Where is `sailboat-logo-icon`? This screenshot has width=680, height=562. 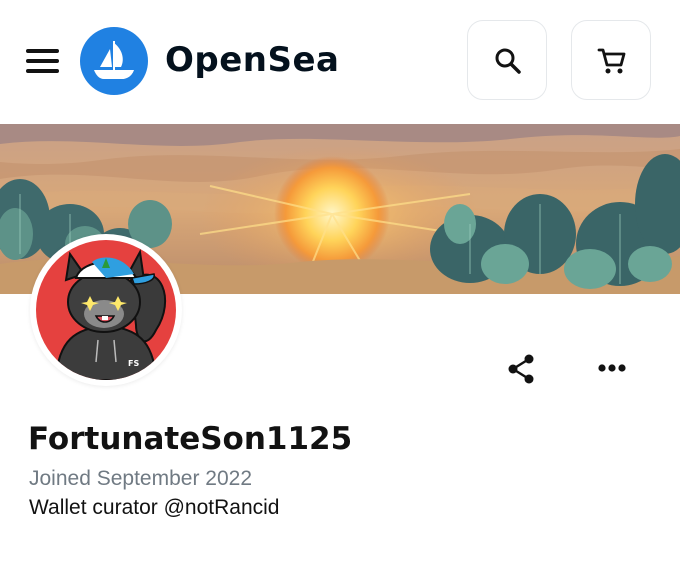
sailboat-logo-icon is located at coordinates (114, 61).